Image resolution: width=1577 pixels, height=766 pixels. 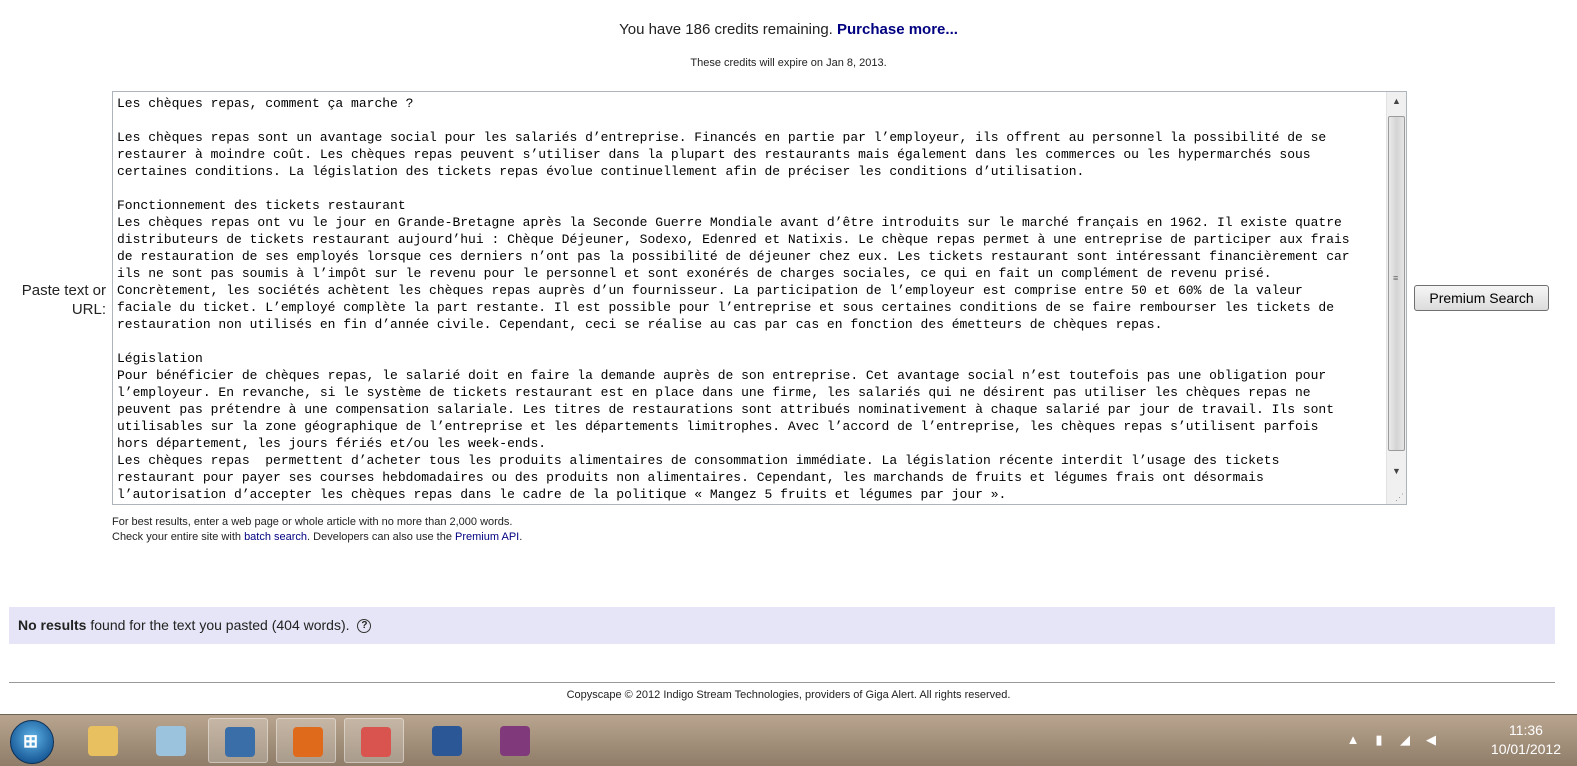 I want to click on windows-taskbar: ⊞ ▲ ▮ ◢ ◀ 11:36 10/01/2012, so click(x=788, y=740).